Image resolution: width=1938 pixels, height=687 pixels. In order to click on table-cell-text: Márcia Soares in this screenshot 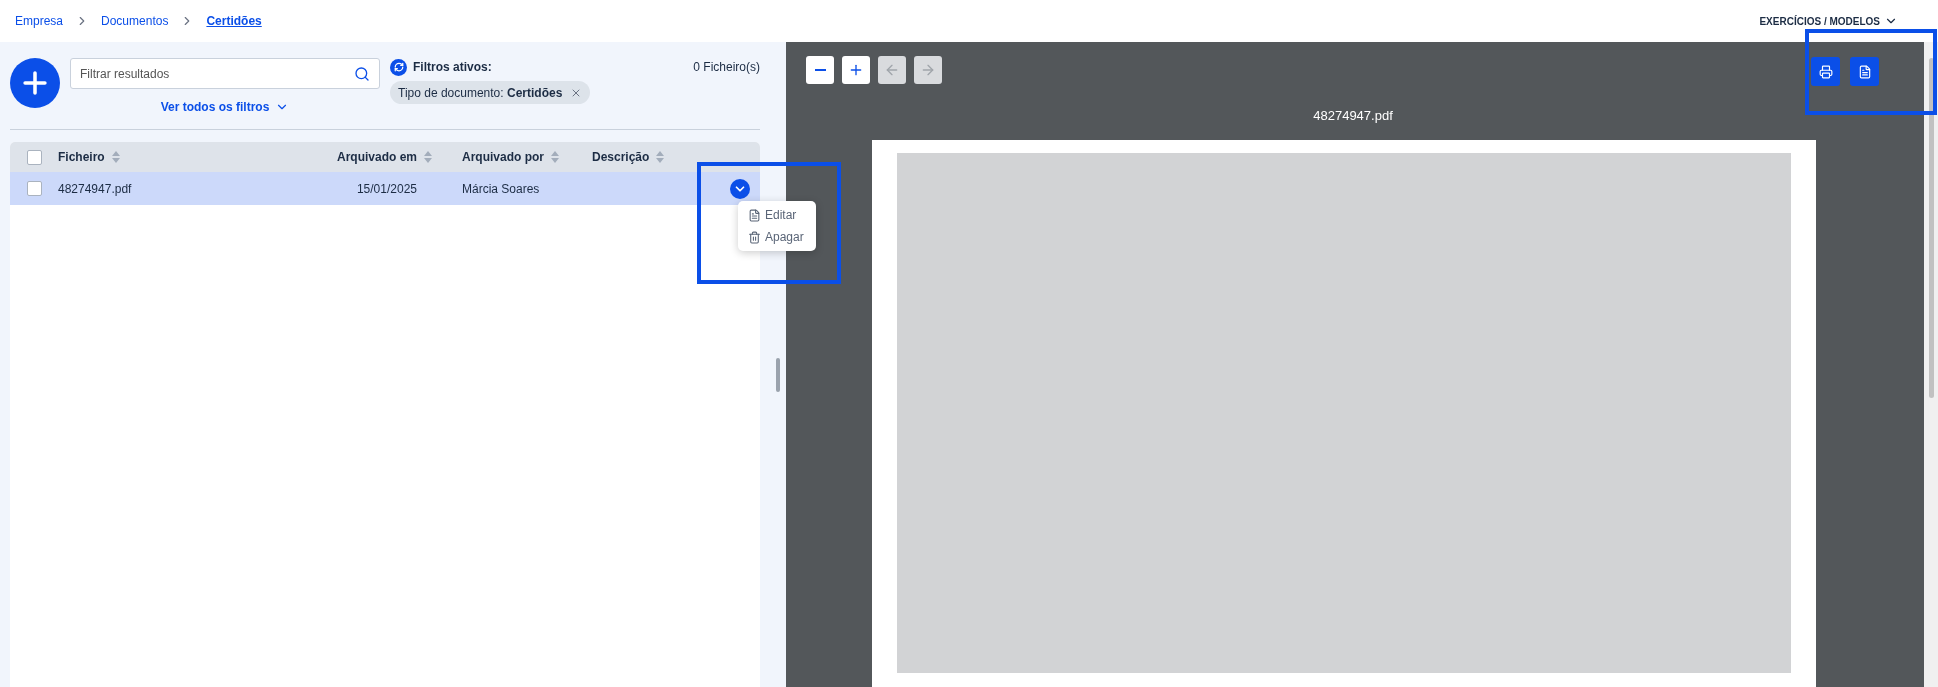, I will do `click(501, 189)`.